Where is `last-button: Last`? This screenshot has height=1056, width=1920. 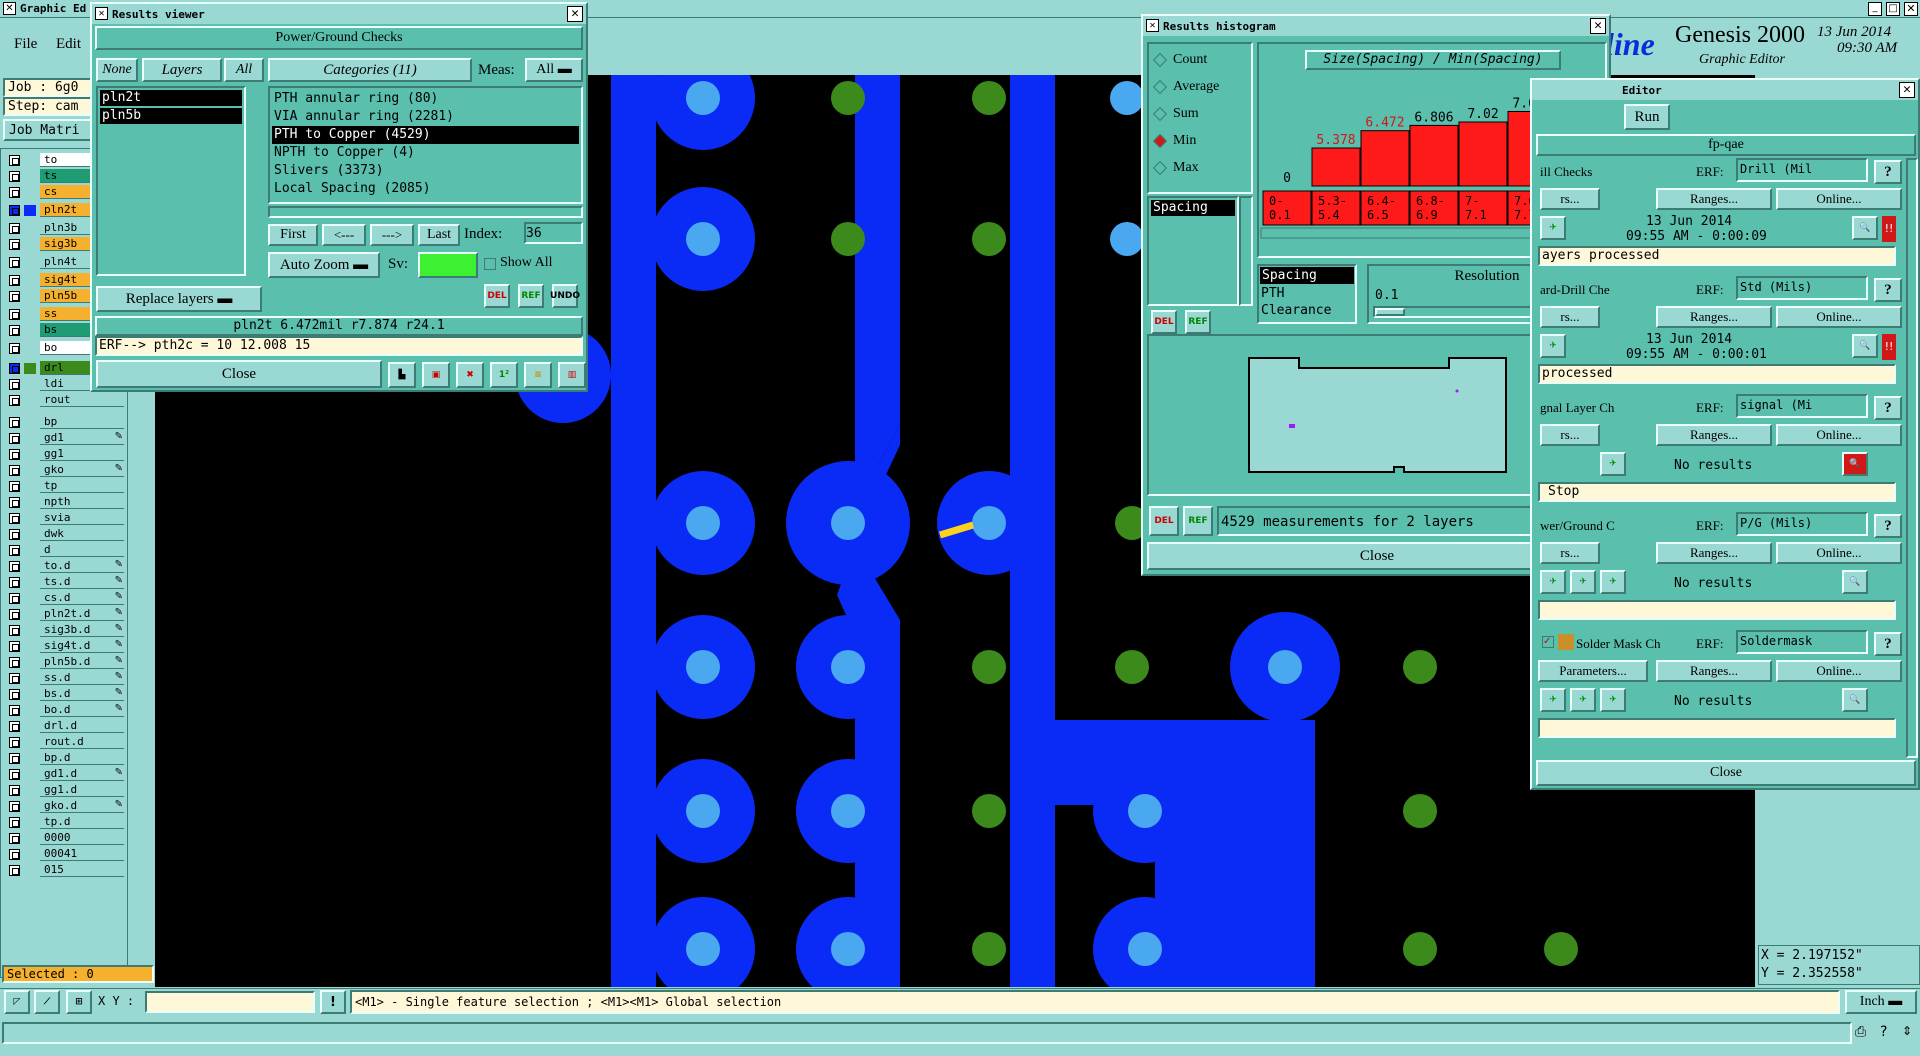 last-button: Last is located at coordinates (439, 235).